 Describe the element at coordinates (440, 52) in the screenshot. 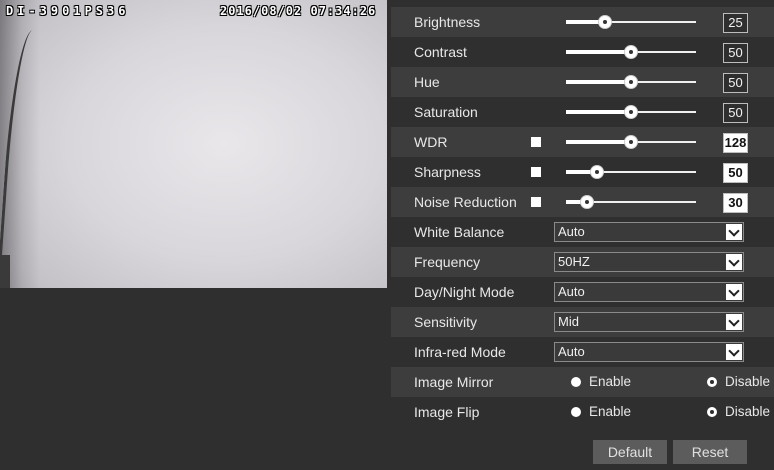

I see `contrast-label: Contrast` at that location.